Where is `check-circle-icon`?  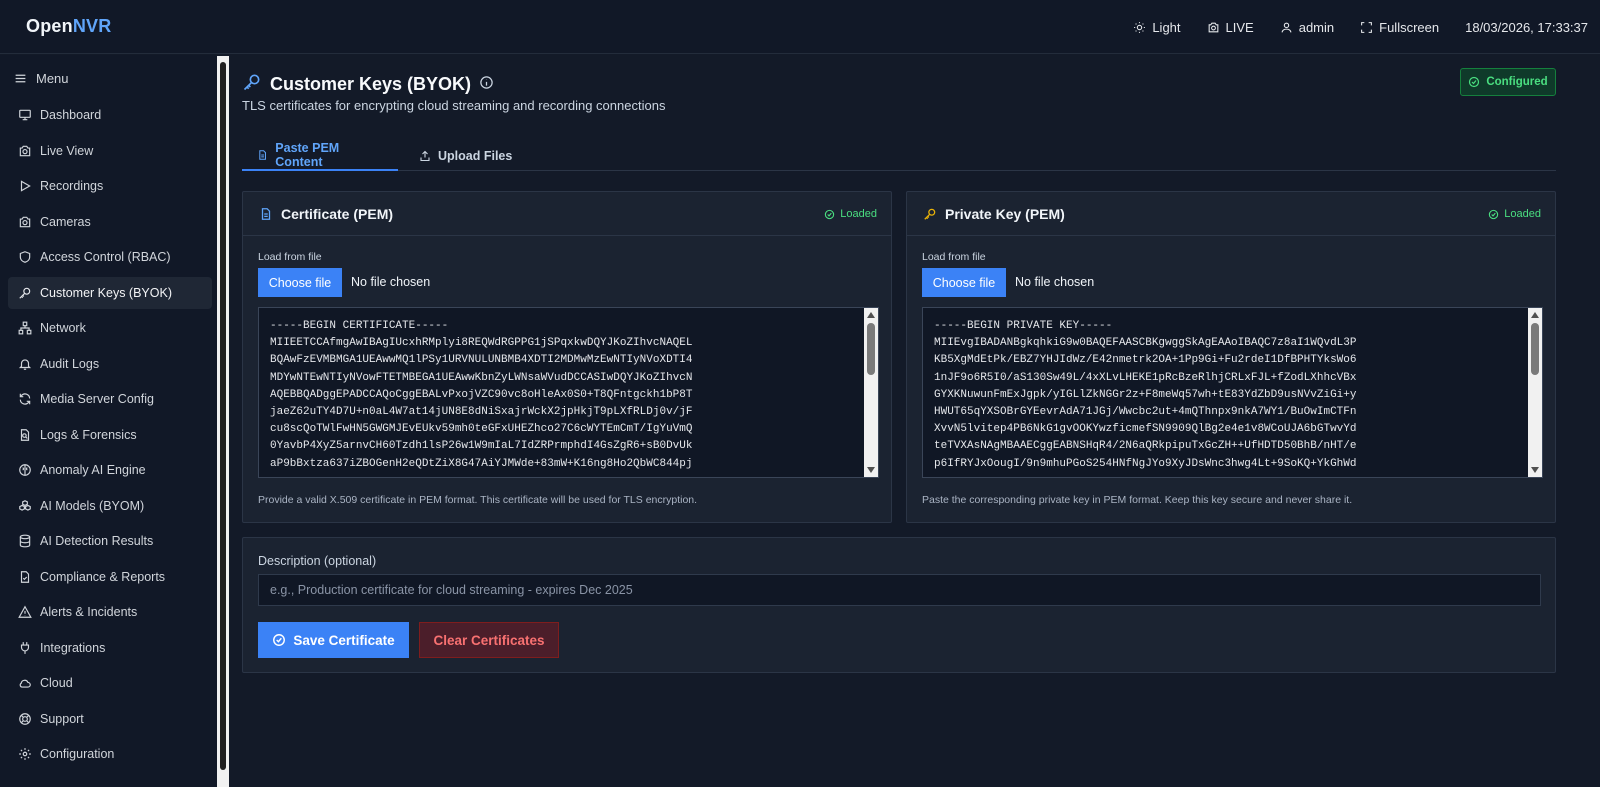
check-circle-icon is located at coordinates (1494, 214).